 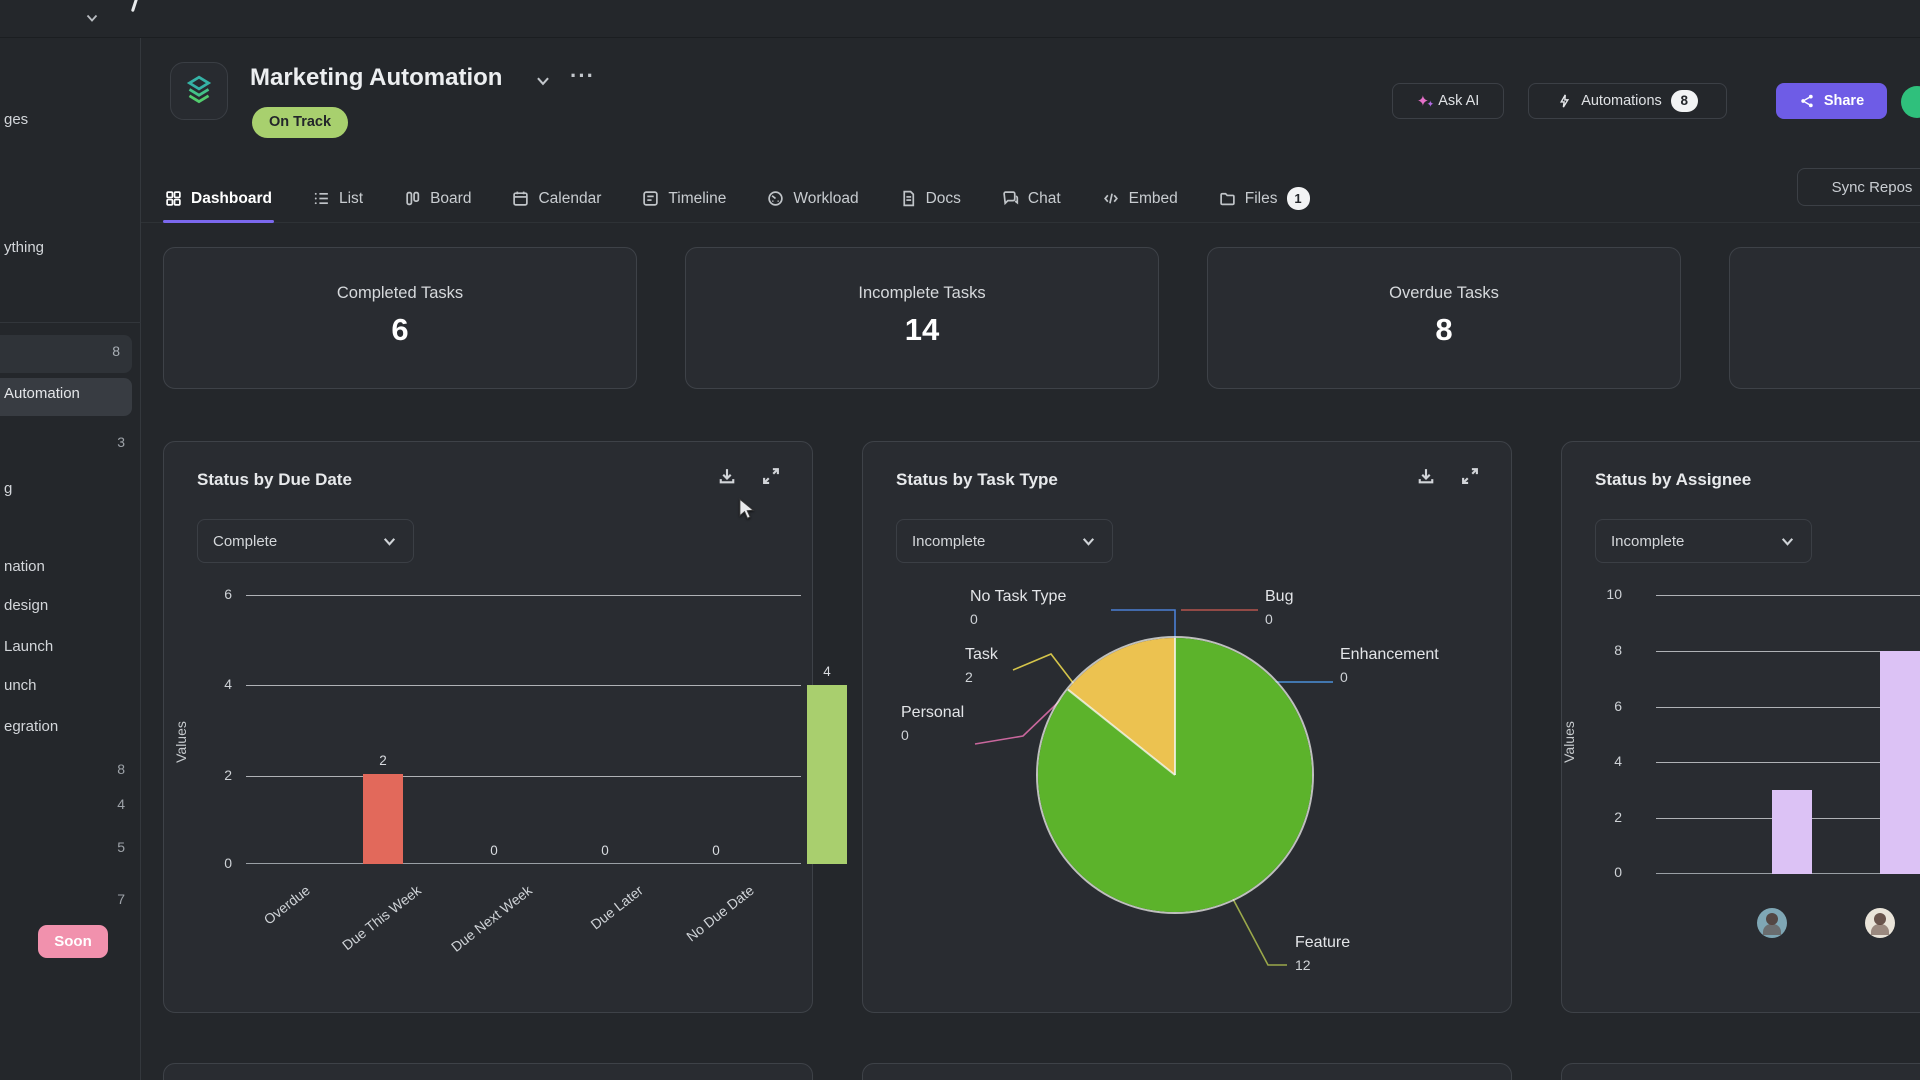 What do you see at coordinates (1684, 101) in the screenshot?
I see `automations-count-badge: 8` at bounding box center [1684, 101].